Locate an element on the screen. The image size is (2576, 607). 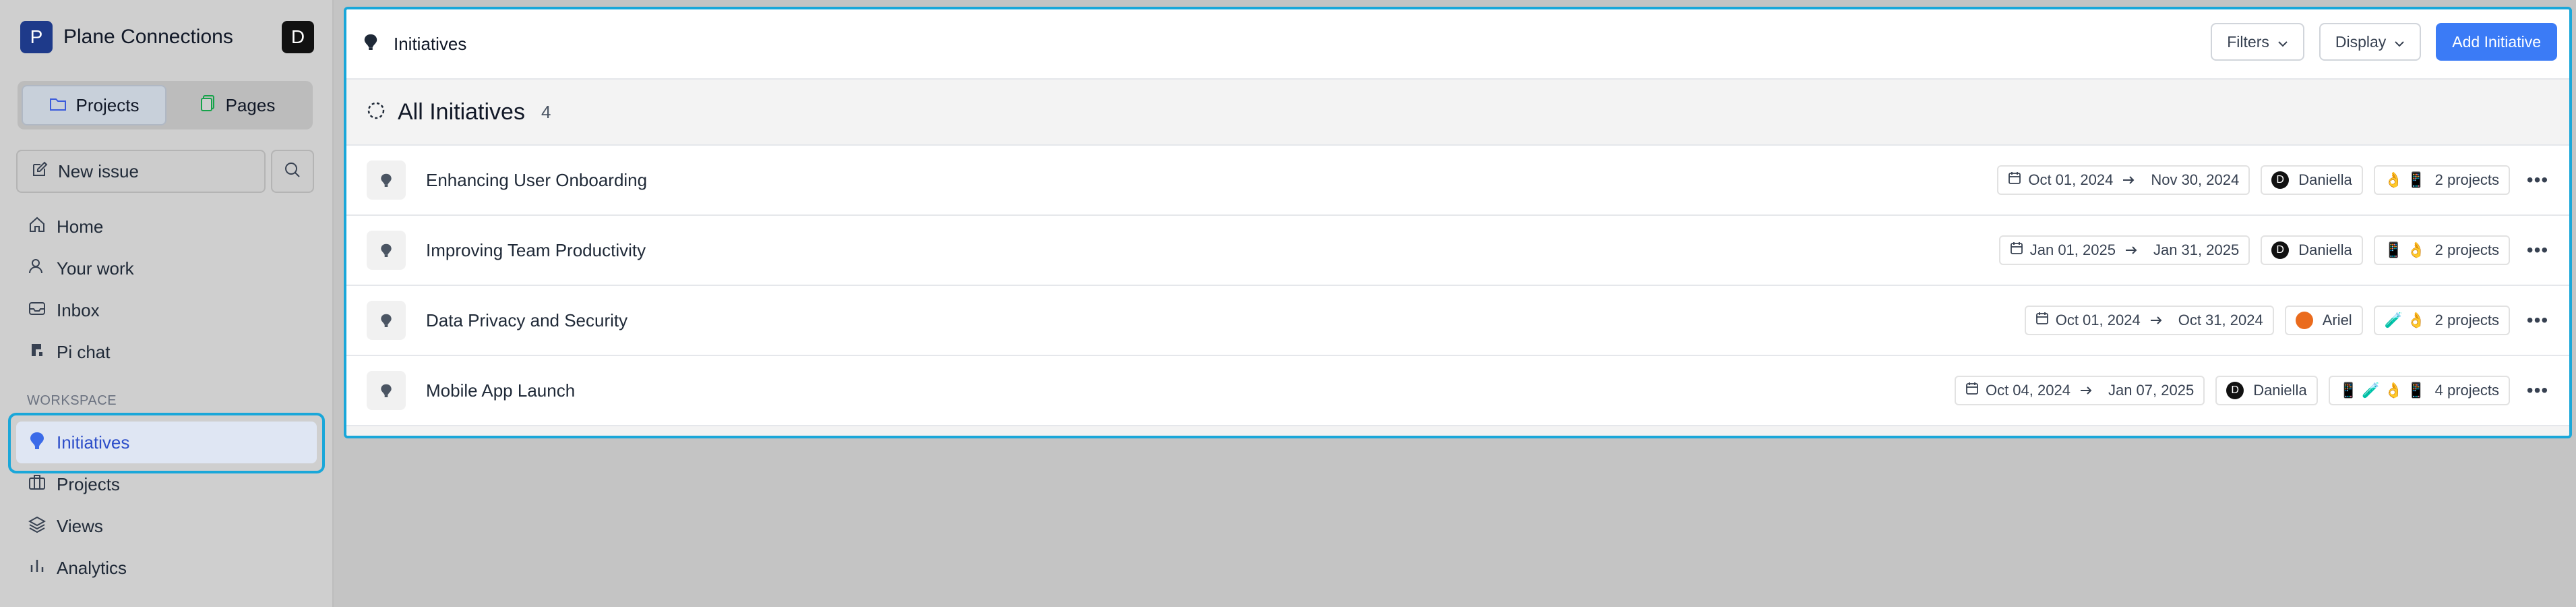
sidebar-item-label: Views is located at coordinates (80, 525).